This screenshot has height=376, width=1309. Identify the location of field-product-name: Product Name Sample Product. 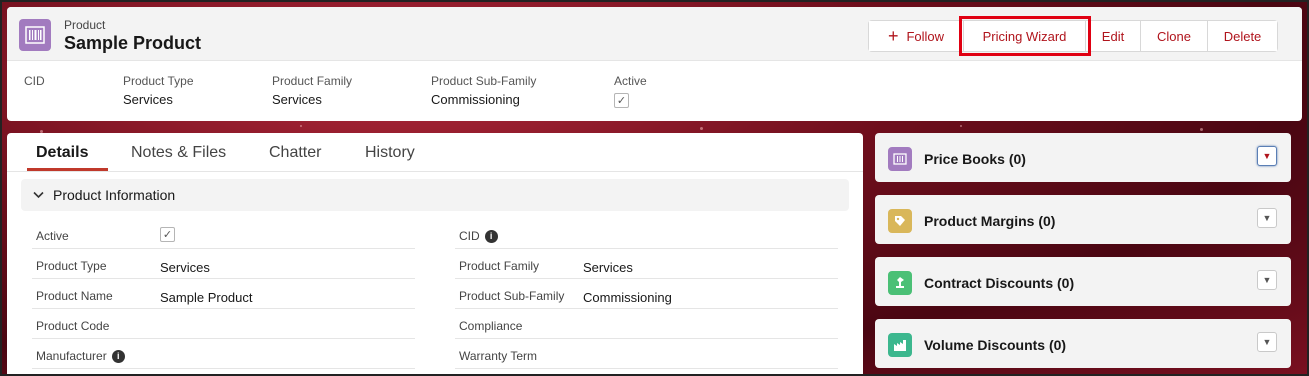
(223, 294).